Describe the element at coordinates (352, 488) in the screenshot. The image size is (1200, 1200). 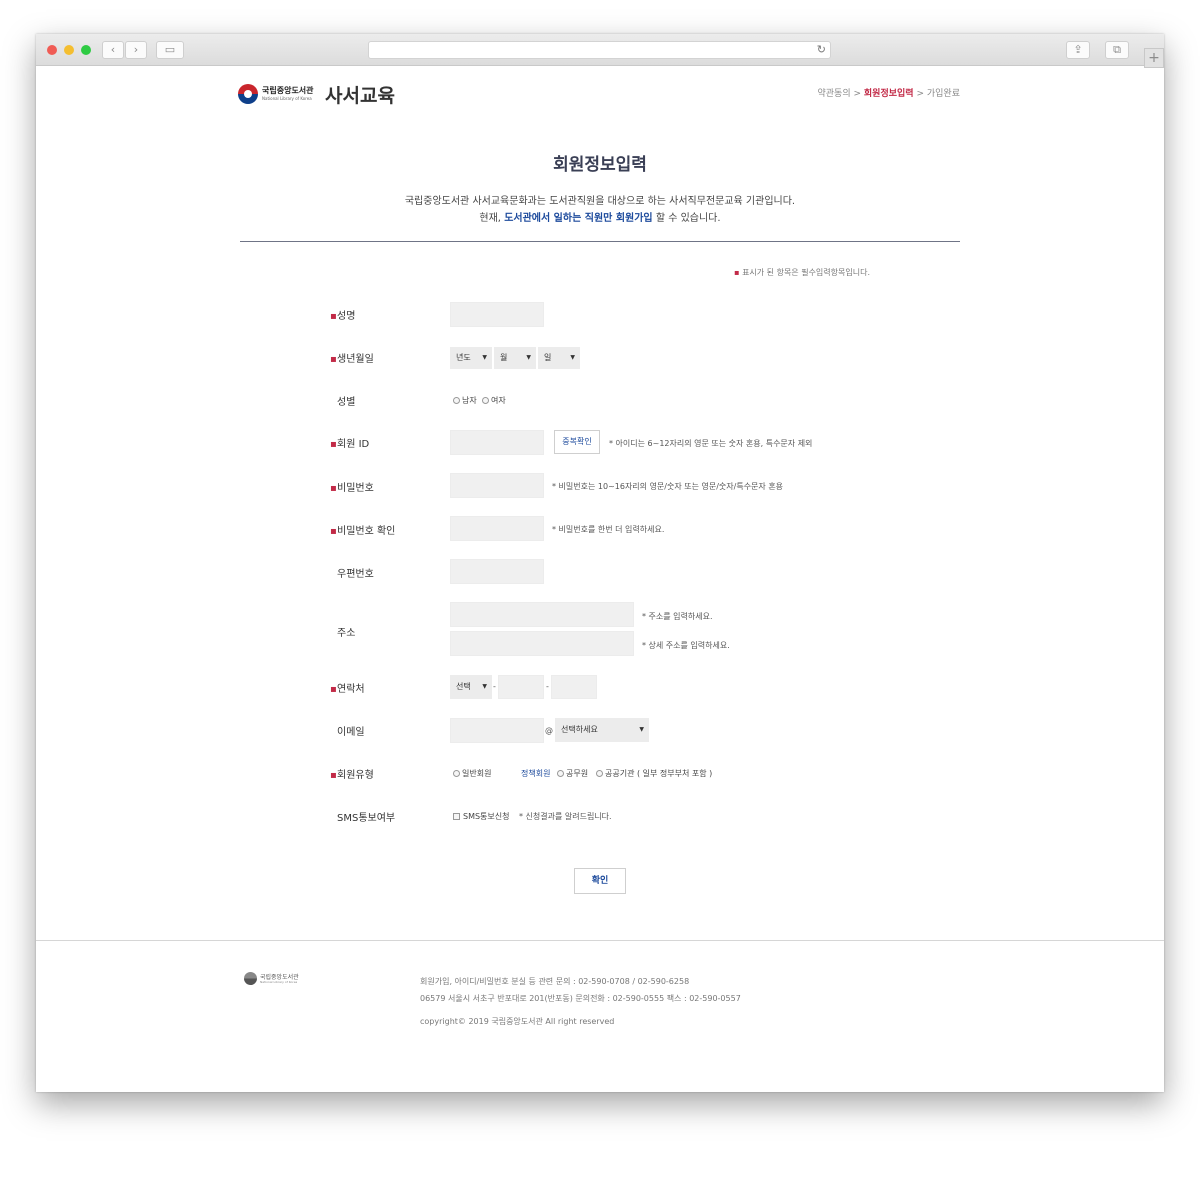
I see `password-label: ▪비밀번호` at that location.